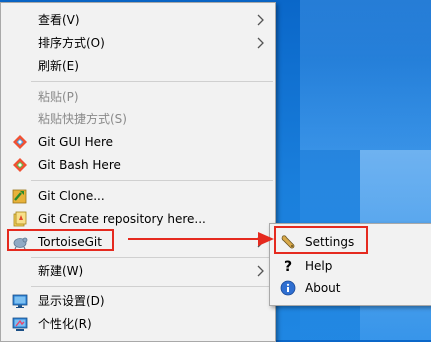 The width and height of the screenshot is (431, 342). Describe the element at coordinates (59, 20) in the screenshot. I see `menu-item-label: 查看(V)` at that location.